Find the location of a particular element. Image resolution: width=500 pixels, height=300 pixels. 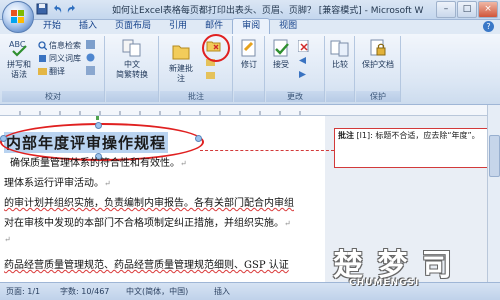

comment-text: 标题不合适，应去除“年度”。 is located at coordinates (427, 135).